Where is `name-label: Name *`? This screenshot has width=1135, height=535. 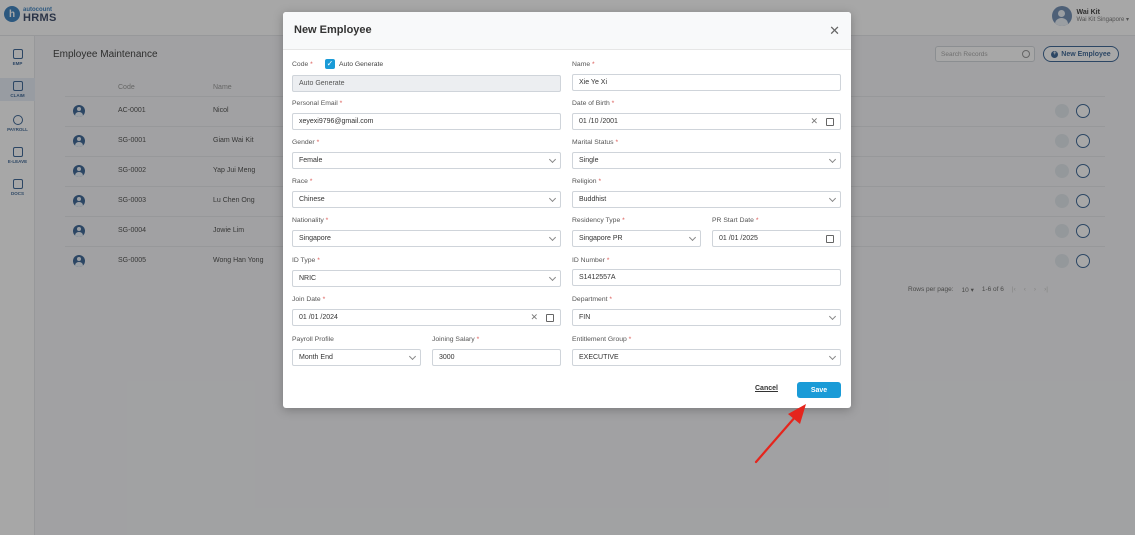 name-label: Name * is located at coordinates (583, 64).